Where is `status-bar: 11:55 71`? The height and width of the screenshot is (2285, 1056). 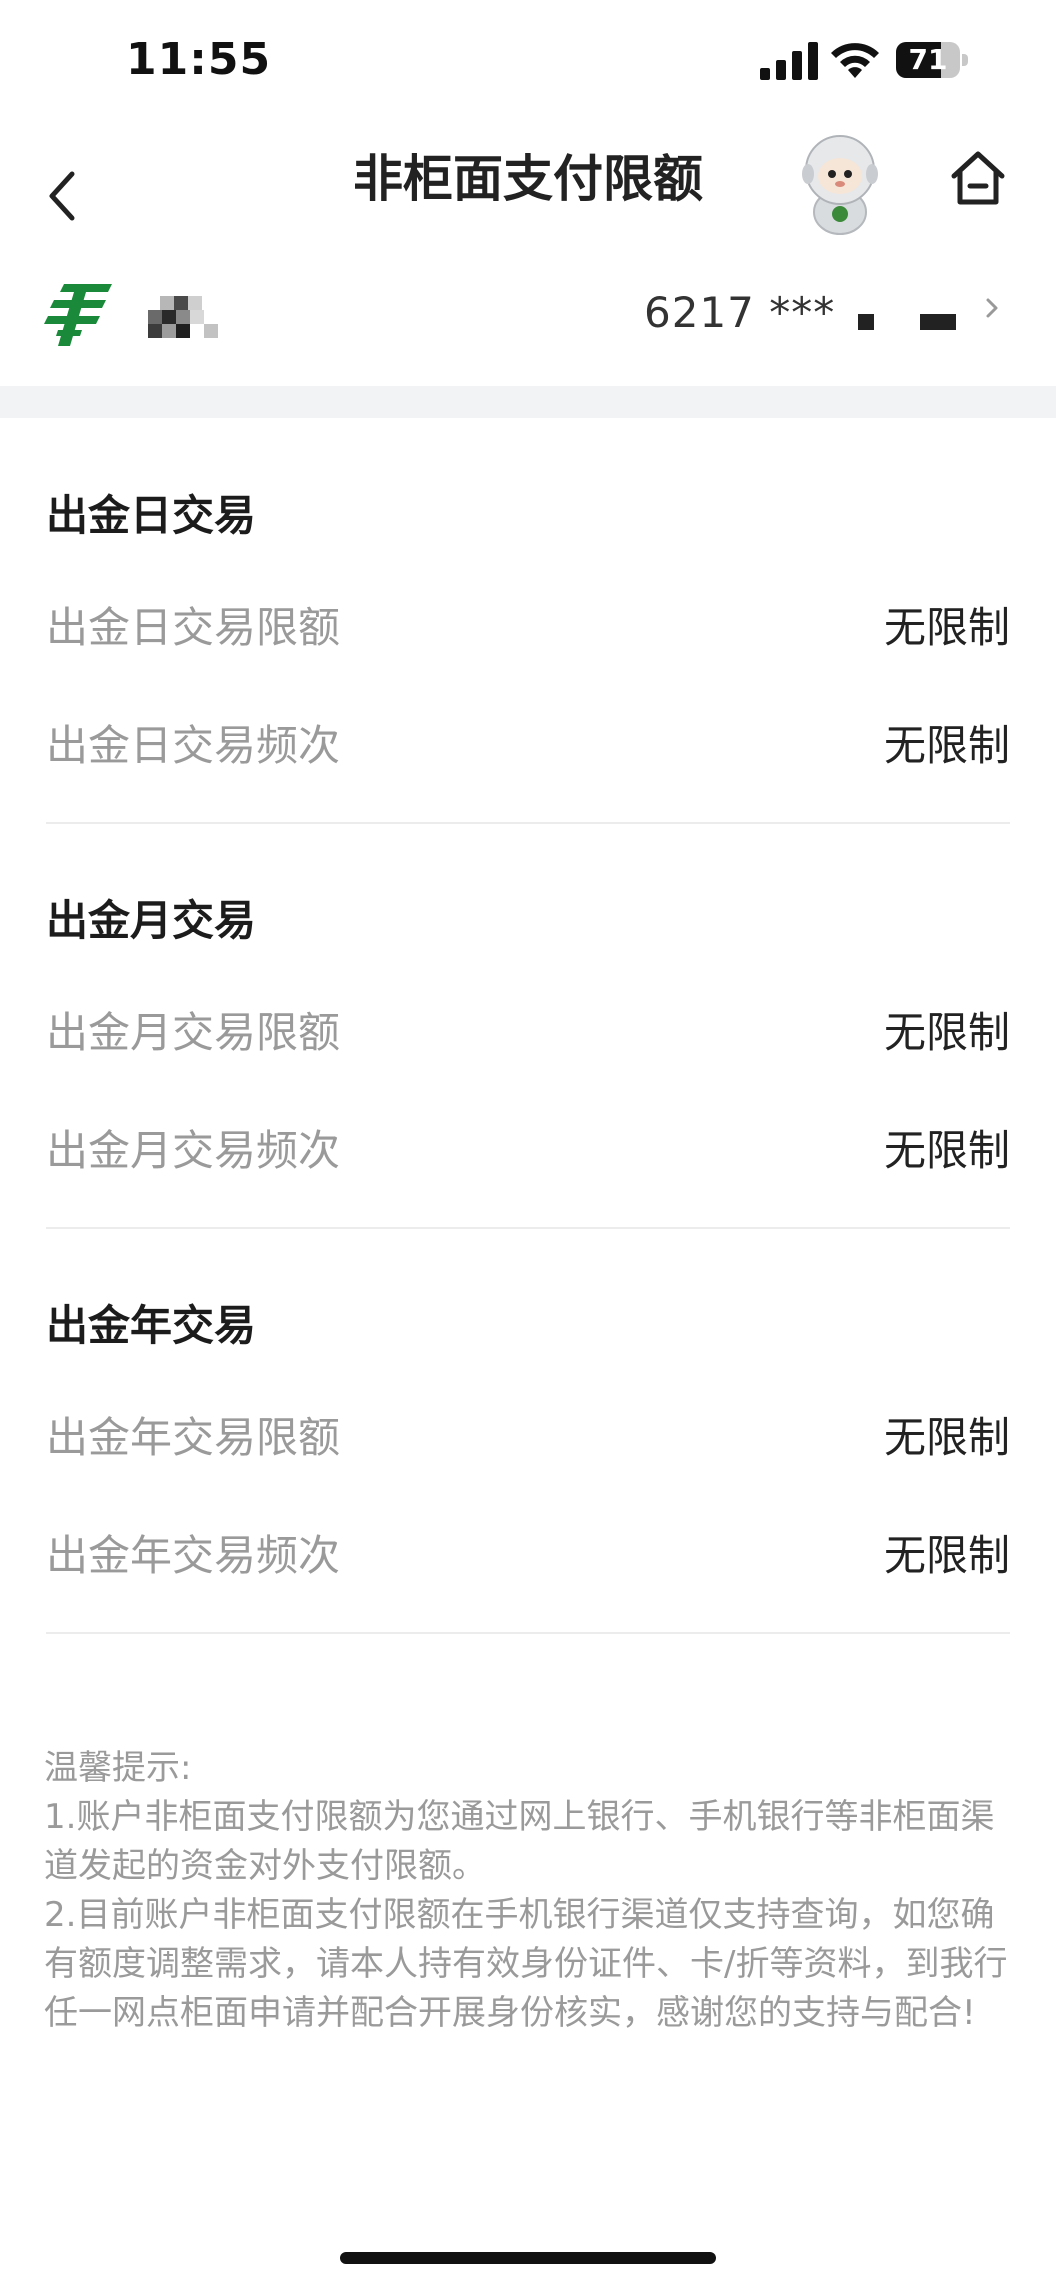 status-bar: 11:55 71 is located at coordinates (528, 60).